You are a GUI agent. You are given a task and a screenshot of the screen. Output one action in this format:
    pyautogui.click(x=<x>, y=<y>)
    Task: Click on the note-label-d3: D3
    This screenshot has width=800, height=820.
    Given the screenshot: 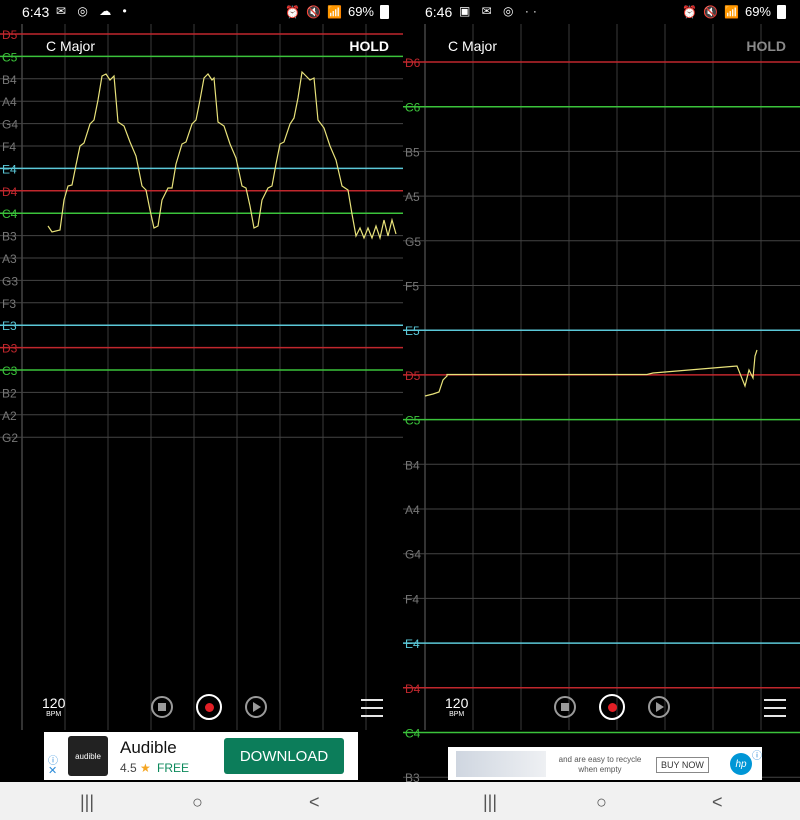 What is the action you would take?
    pyautogui.click(x=10, y=349)
    